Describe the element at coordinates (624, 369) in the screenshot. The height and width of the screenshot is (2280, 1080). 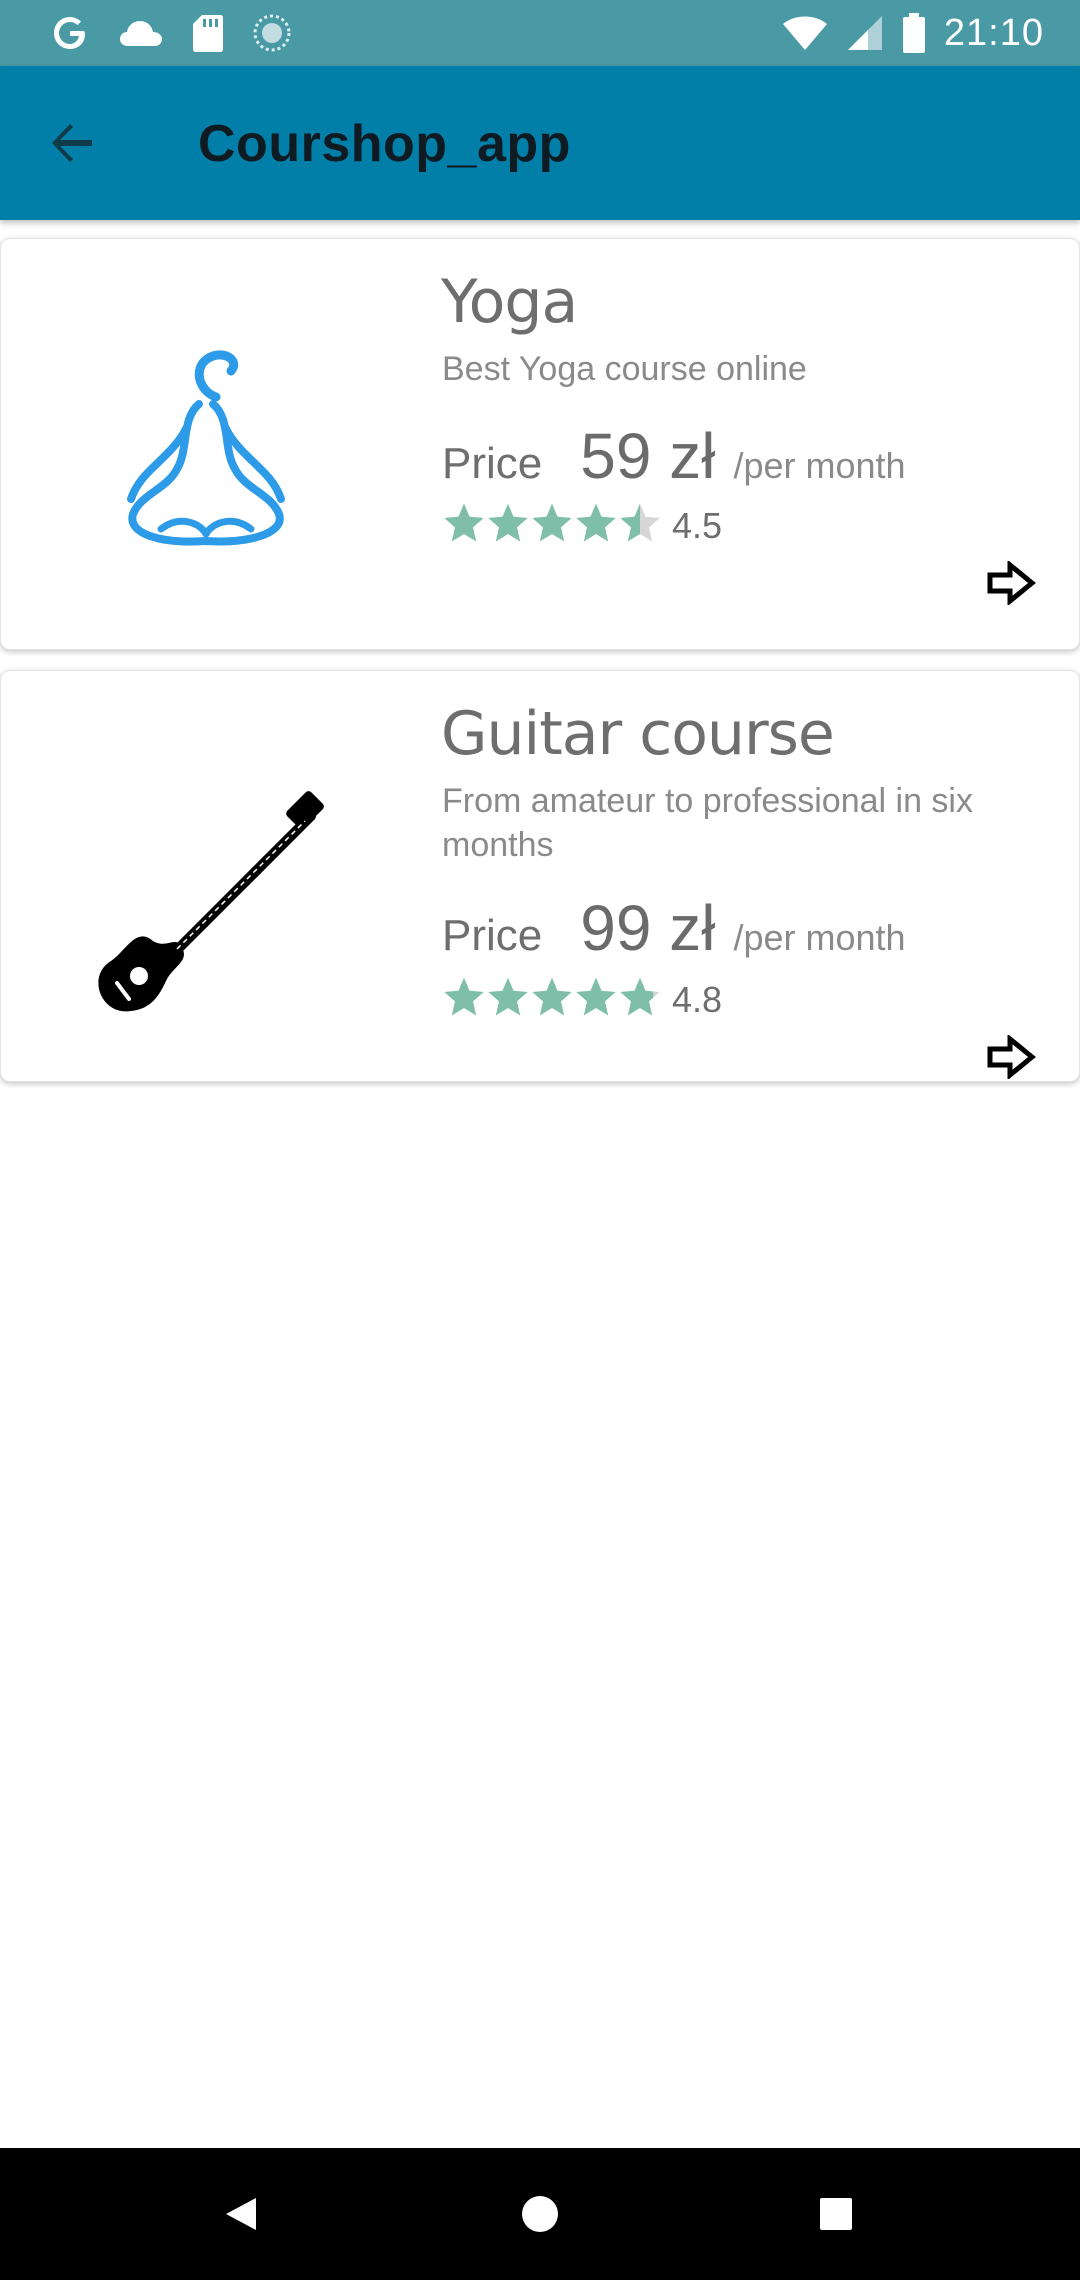
I see `course-description: Best Yoga course online` at that location.